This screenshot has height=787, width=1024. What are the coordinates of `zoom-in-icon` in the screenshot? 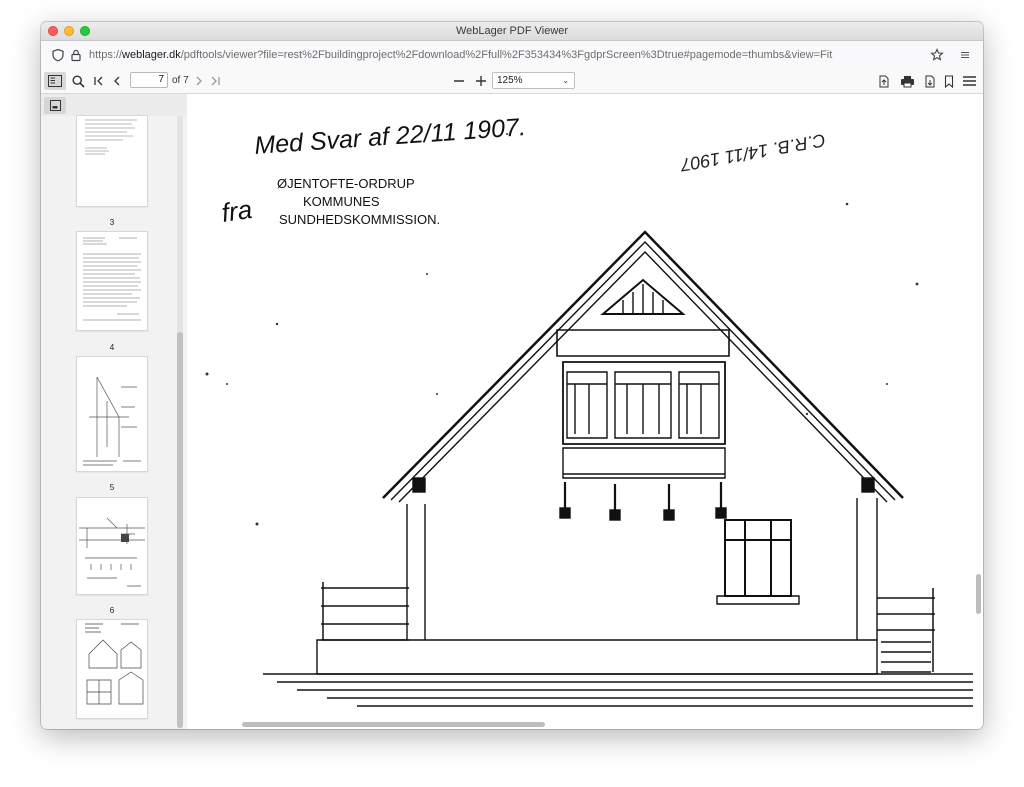 It's located at (481, 81).